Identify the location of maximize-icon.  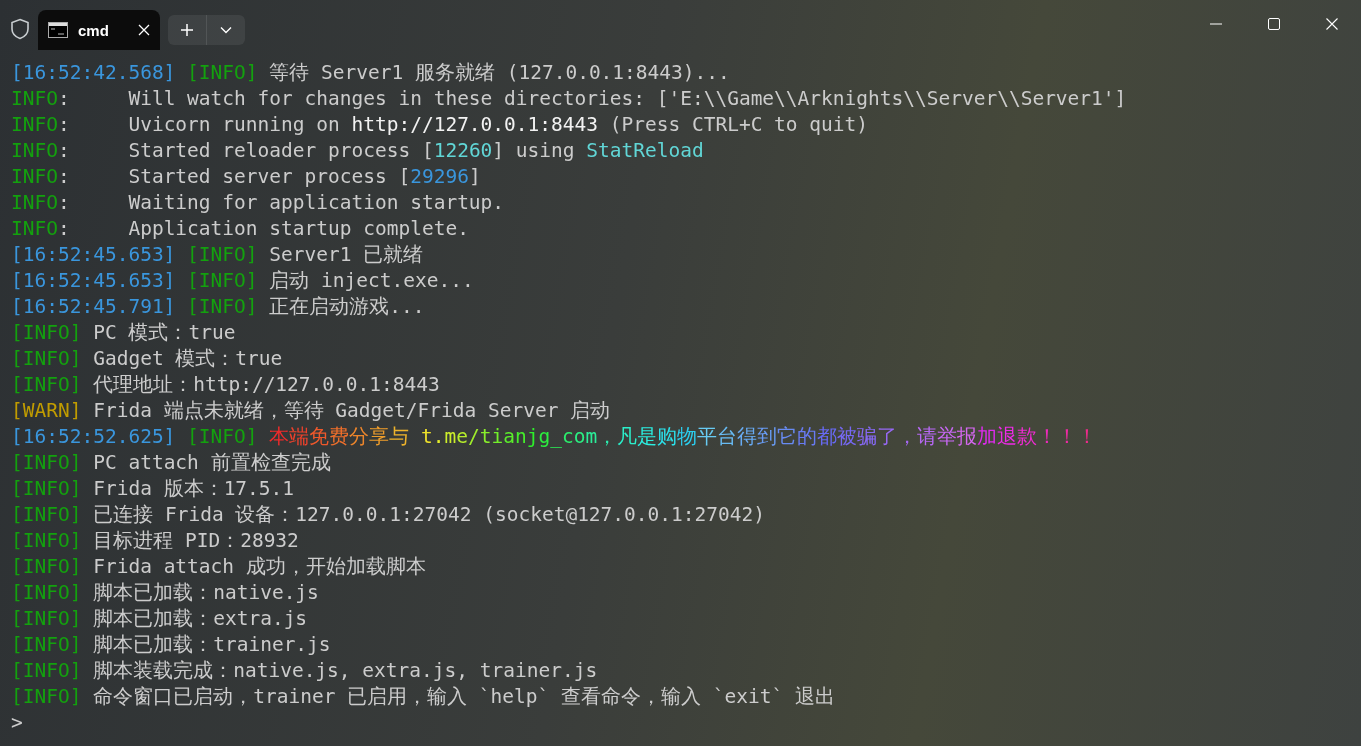
(1274, 24).